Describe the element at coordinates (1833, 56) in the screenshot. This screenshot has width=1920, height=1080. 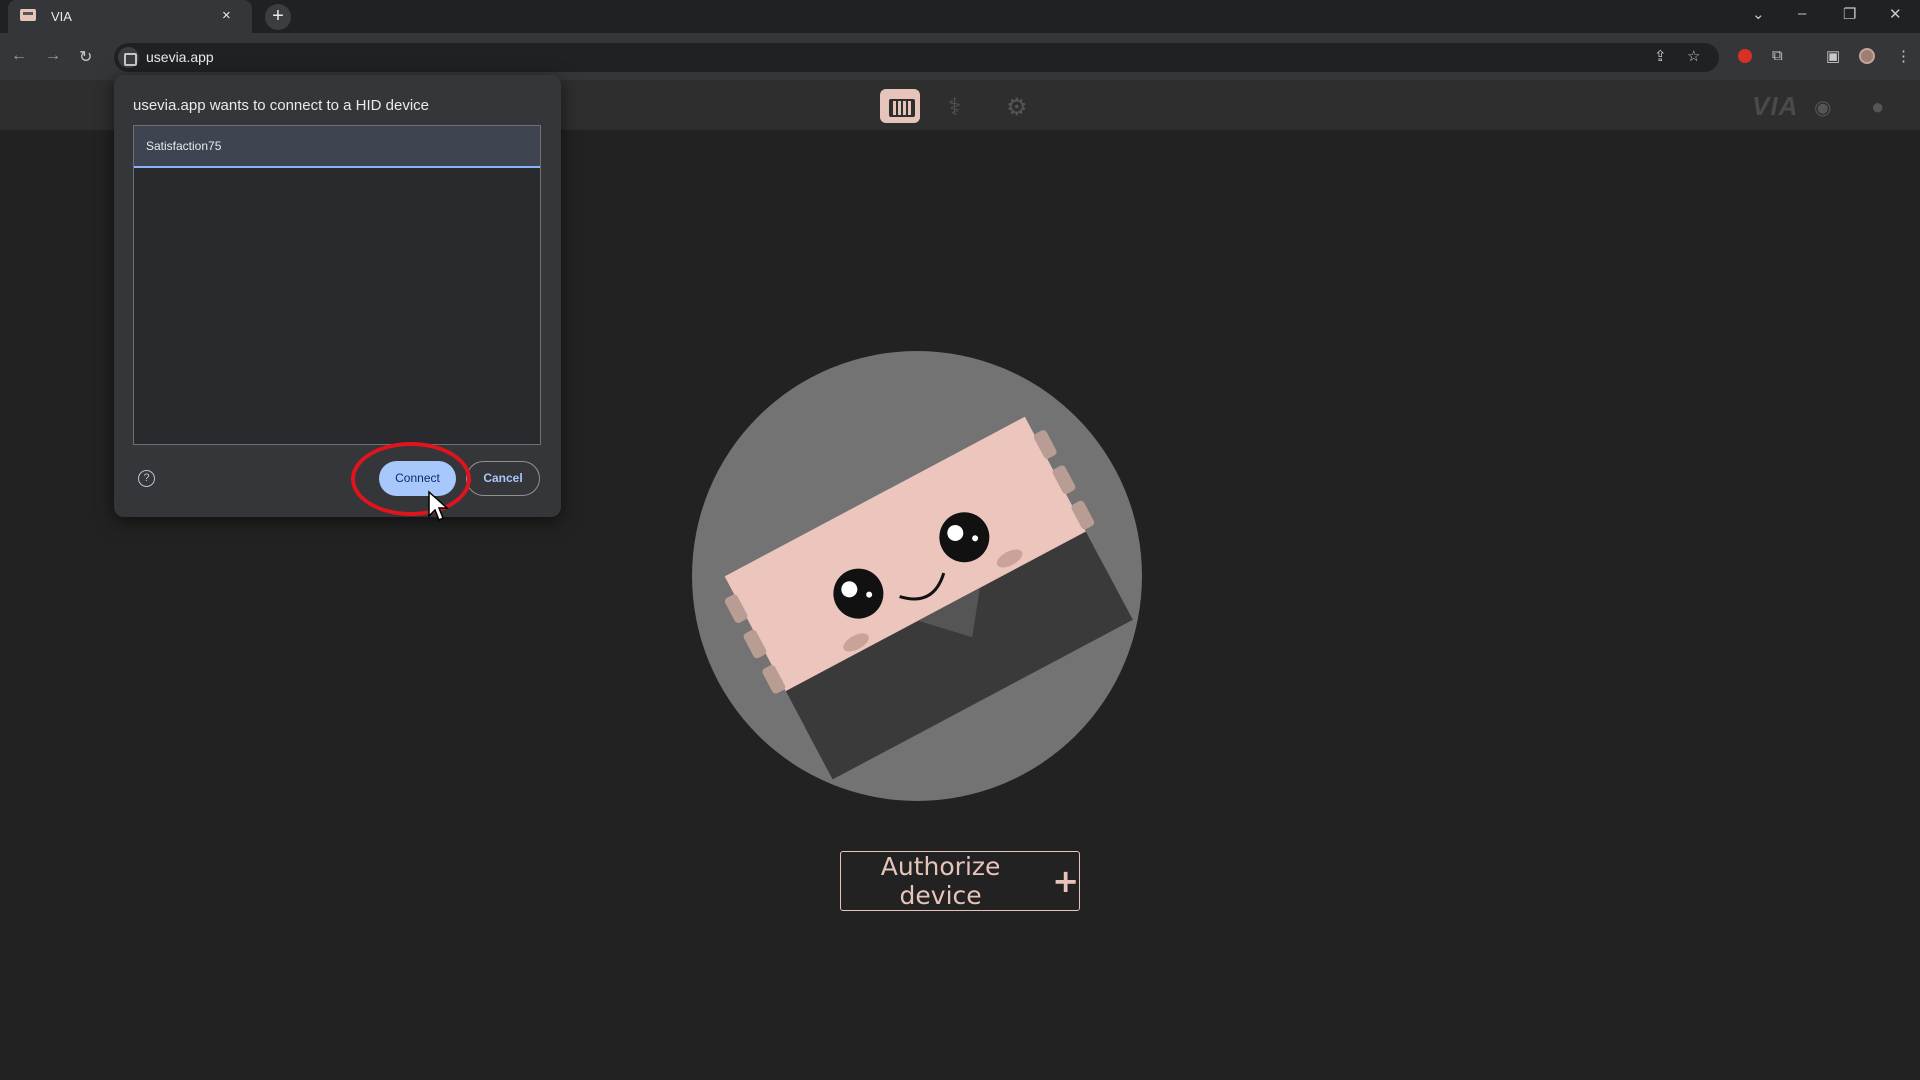
I see `side-panel-icon: ▣` at that location.